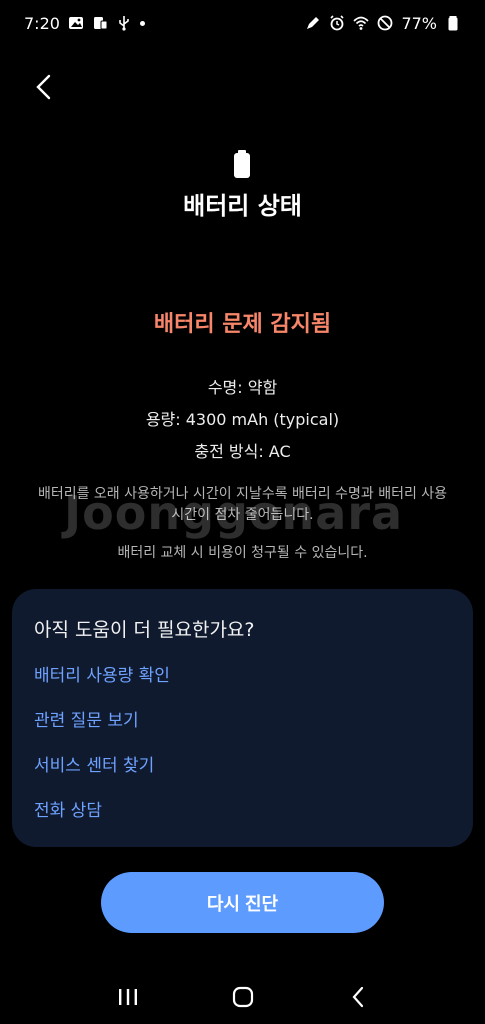 This screenshot has height=1024, width=485. What do you see at coordinates (242, 902) in the screenshot?
I see `retry-diagnosis-button: 다시 진단` at bounding box center [242, 902].